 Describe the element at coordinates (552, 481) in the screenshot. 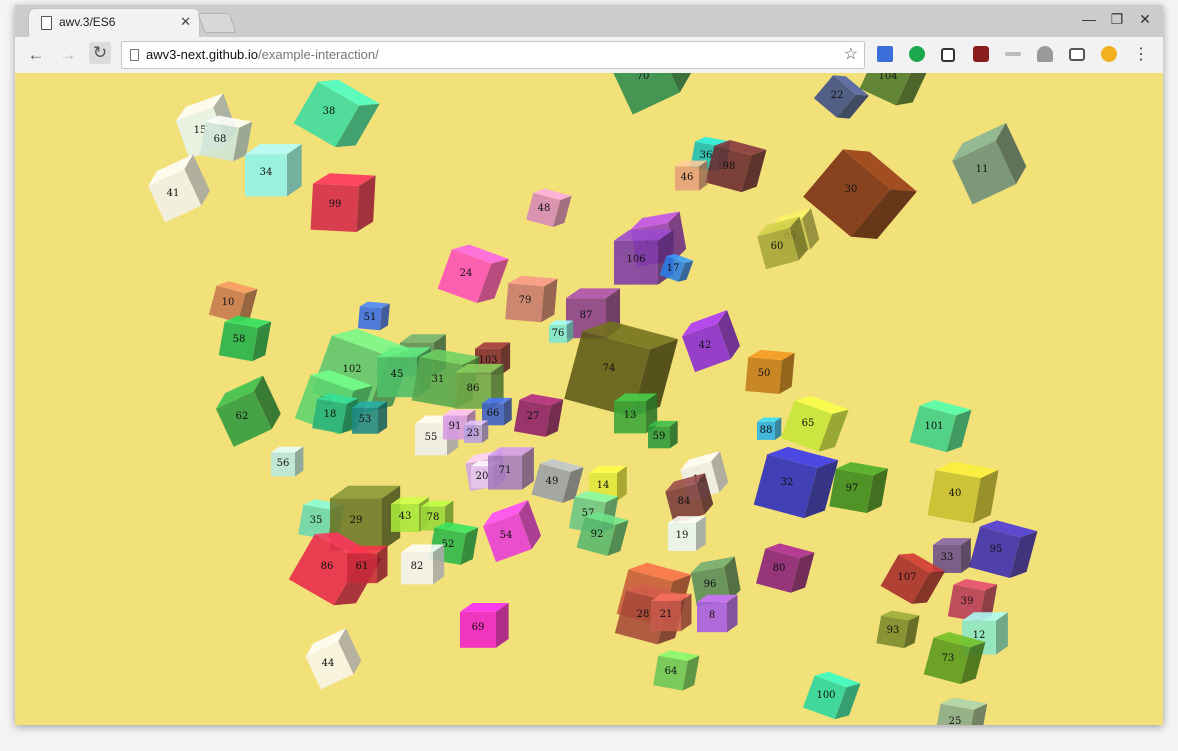

I see `cube-label-49: 49` at that location.